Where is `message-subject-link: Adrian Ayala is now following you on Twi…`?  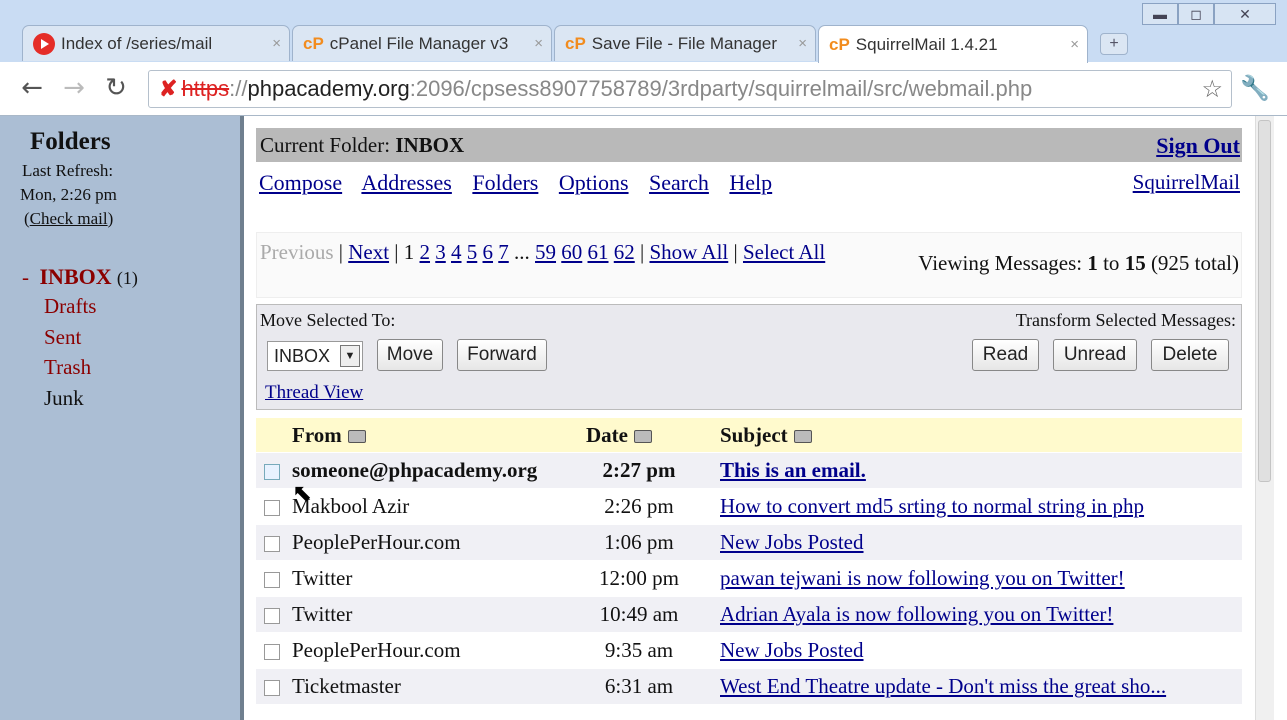
message-subject-link: Adrian Ayala is now following you on Twi… is located at coordinates (916, 614).